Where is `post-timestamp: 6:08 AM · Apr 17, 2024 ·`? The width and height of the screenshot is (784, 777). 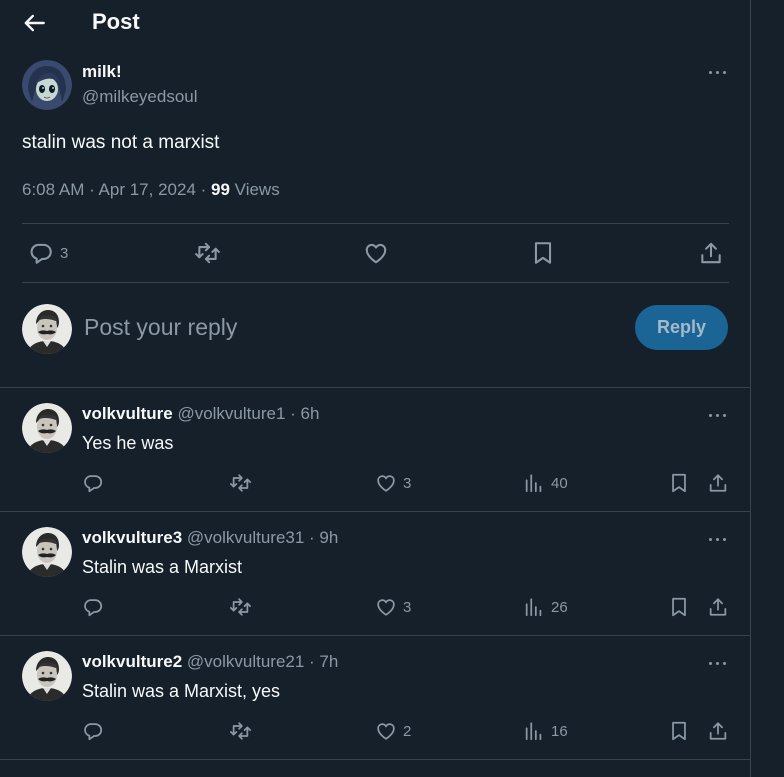
post-timestamp: 6:08 AM · Apr 17, 2024 · is located at coordinates (116, 189).